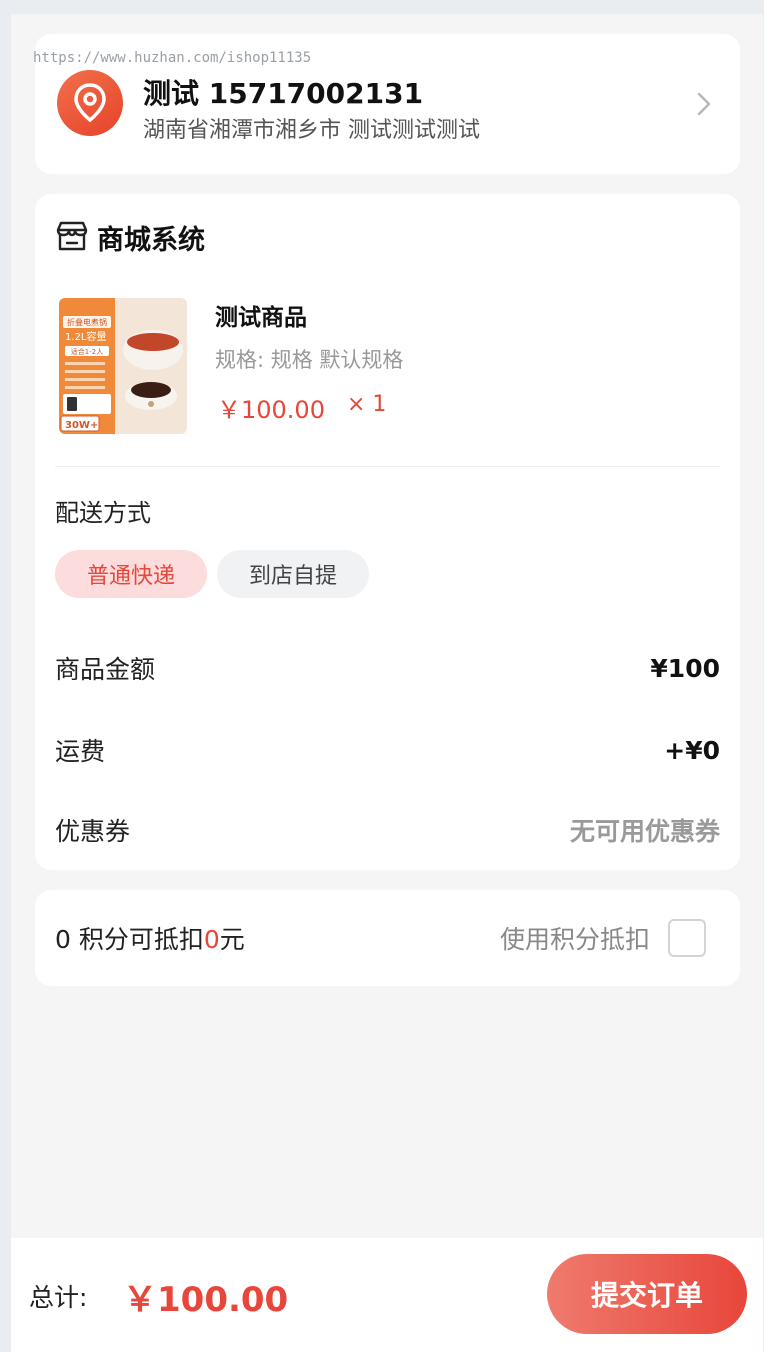 This screenshot has height=1352, width=764. Describe the element at coordinates (687, 938) in the screenshot. I see `use-points-checkbox` at that location.